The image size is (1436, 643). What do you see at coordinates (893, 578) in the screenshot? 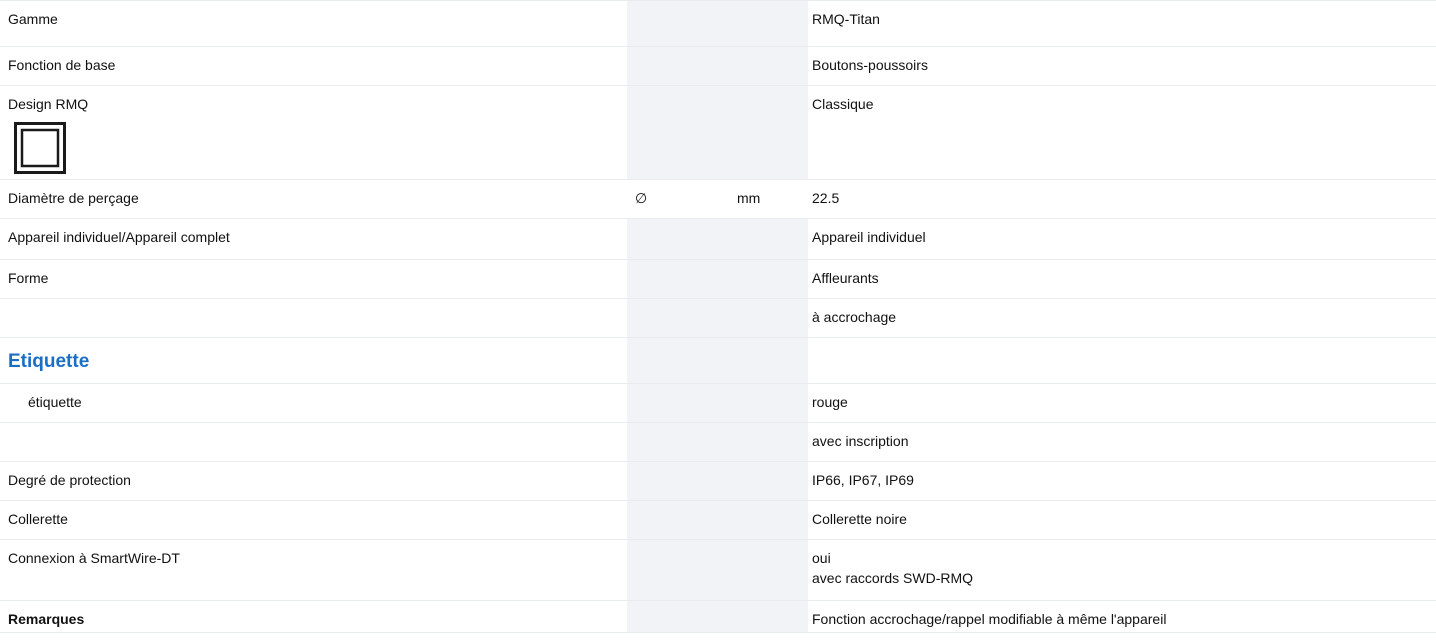
I see `spec-value-line2: avec raccords SWD-RMQ` at bounding box center [893, 578].